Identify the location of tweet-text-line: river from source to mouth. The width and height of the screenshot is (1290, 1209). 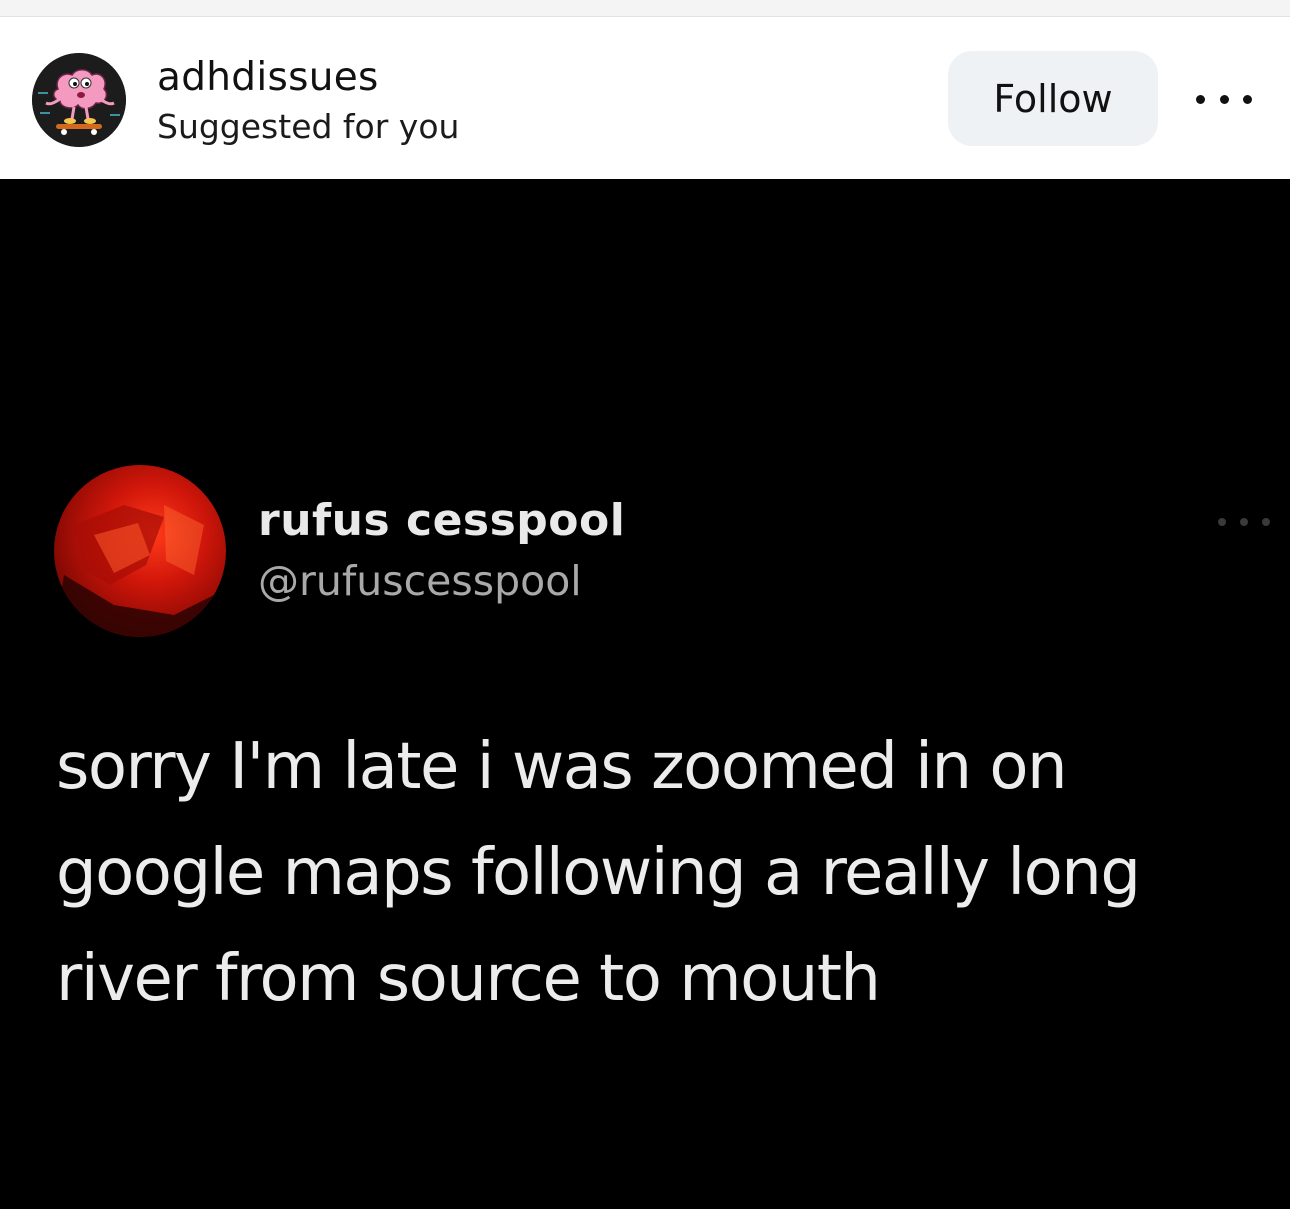
(468, 979).